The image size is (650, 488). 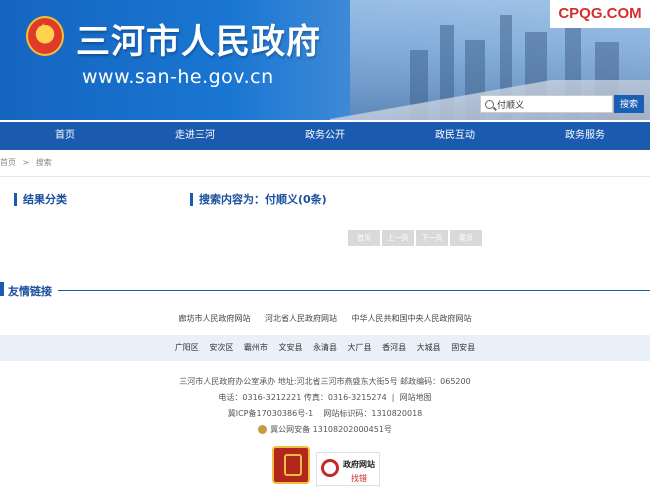 What do you see at coordinates (466, 238) in the screenshot?
I see `page-last-button: 尾页` at bounding box center [466, 238].